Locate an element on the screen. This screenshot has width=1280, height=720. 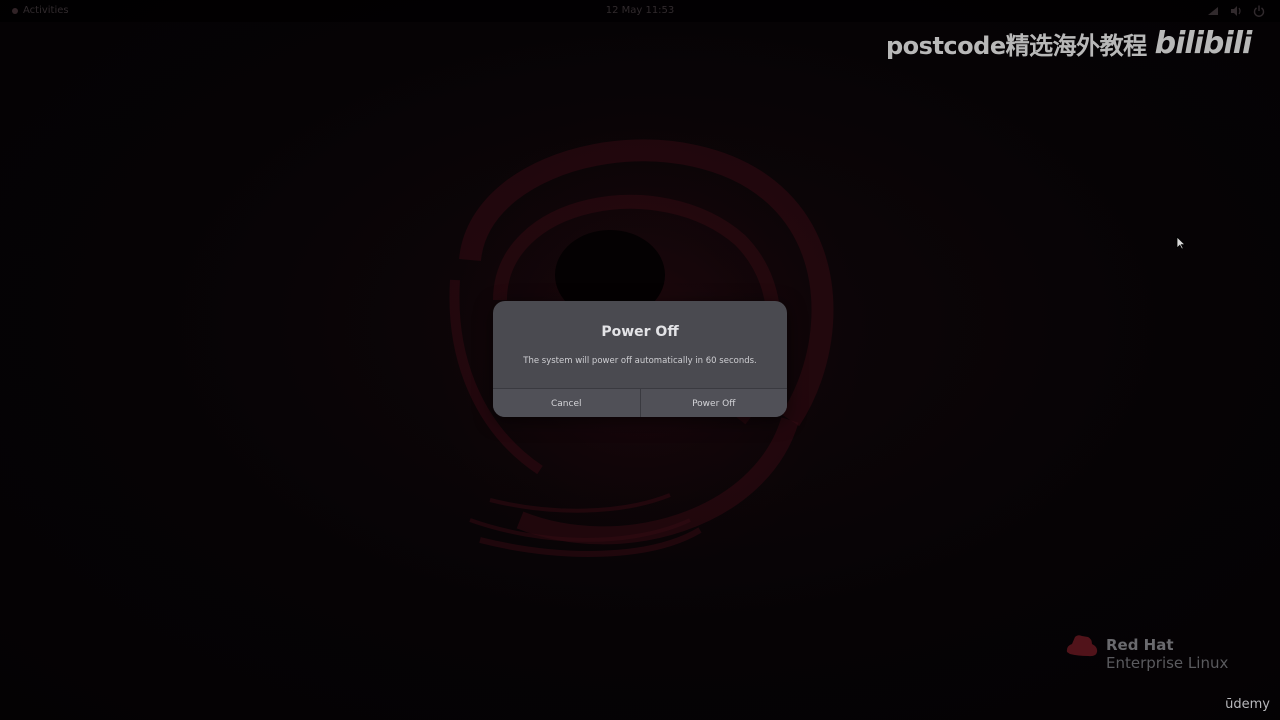
cancel-button: Cancel is located at coordinates (566, 403).